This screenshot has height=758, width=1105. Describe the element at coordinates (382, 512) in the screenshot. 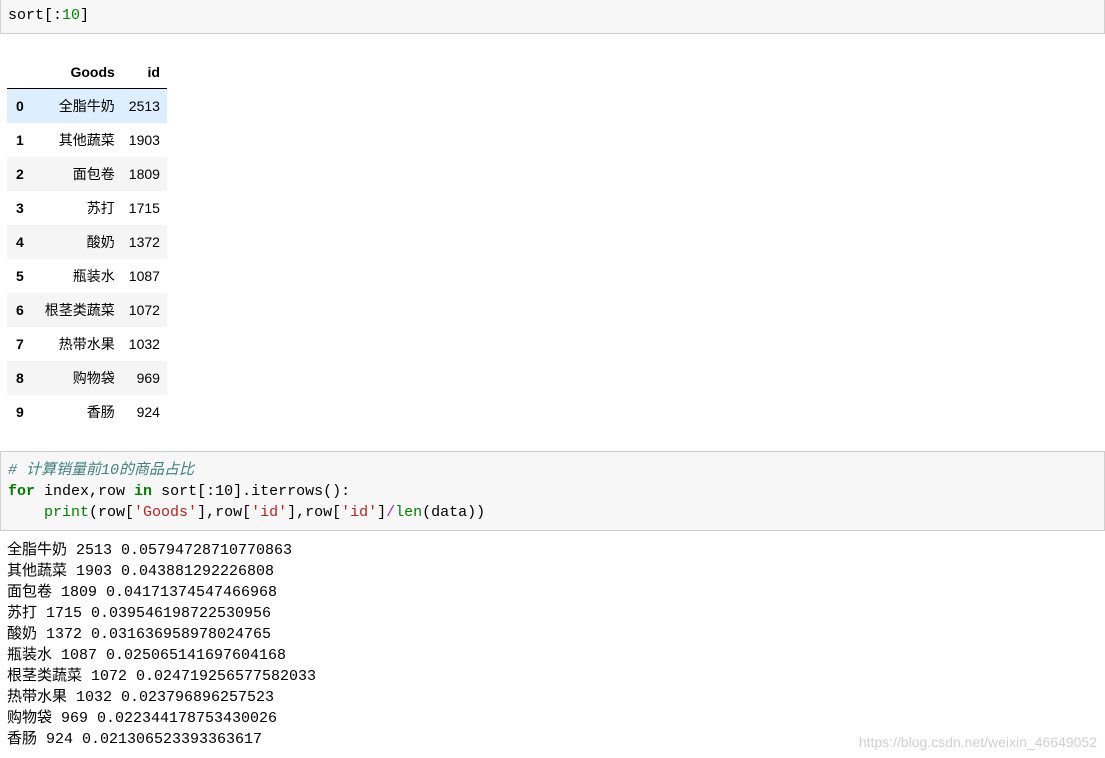

I see `code-segment: ]` at that location.